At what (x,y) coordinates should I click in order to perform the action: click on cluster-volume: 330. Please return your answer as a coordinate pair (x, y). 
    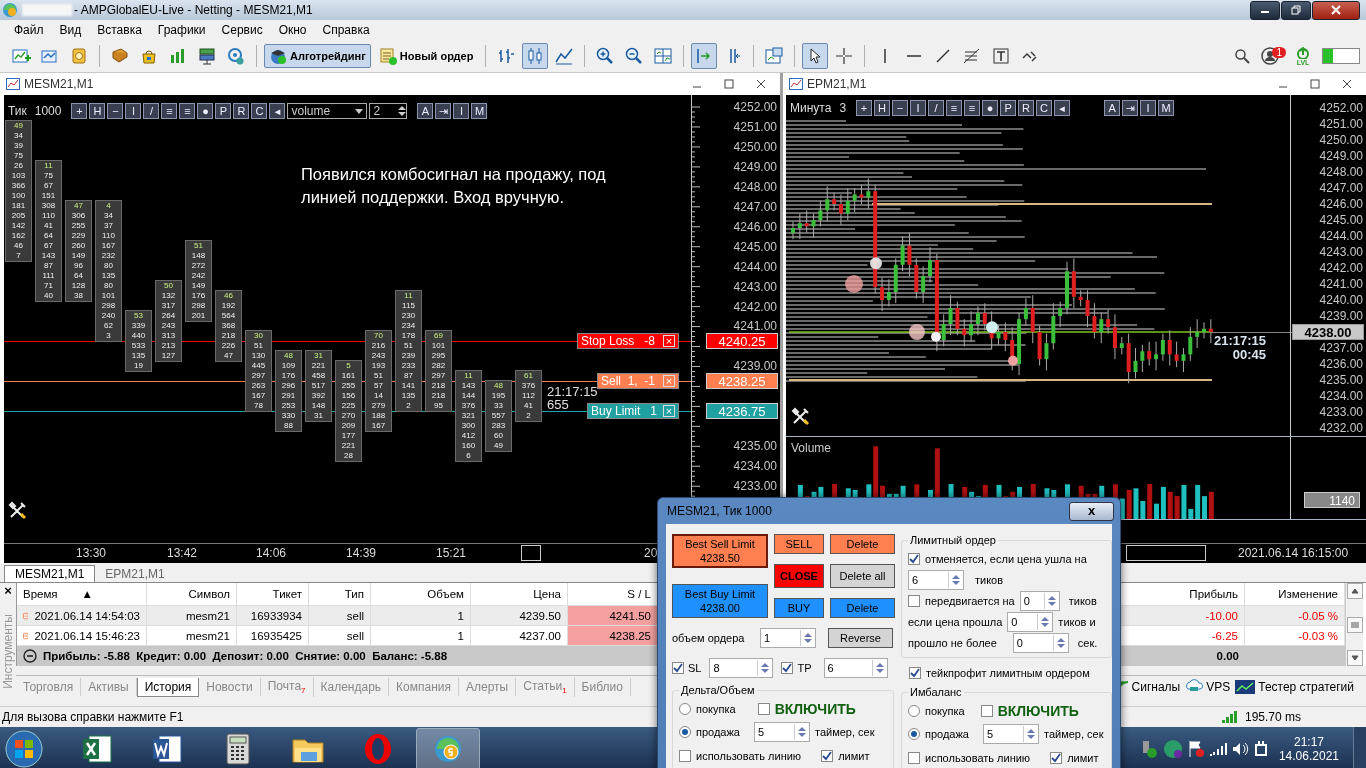
    Looking at the image, I should click on (288, 416).